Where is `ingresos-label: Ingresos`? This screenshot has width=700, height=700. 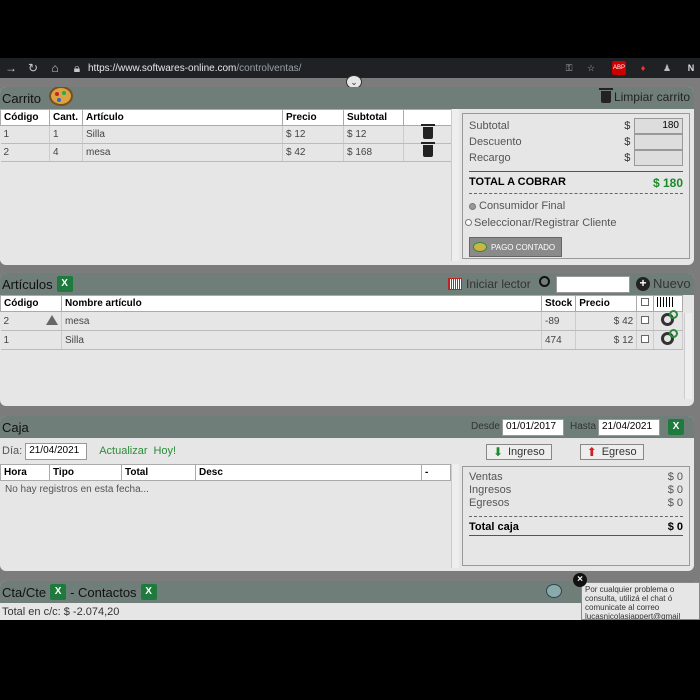
ingresos-label: Ingresos is located at coordinates (490, 490).